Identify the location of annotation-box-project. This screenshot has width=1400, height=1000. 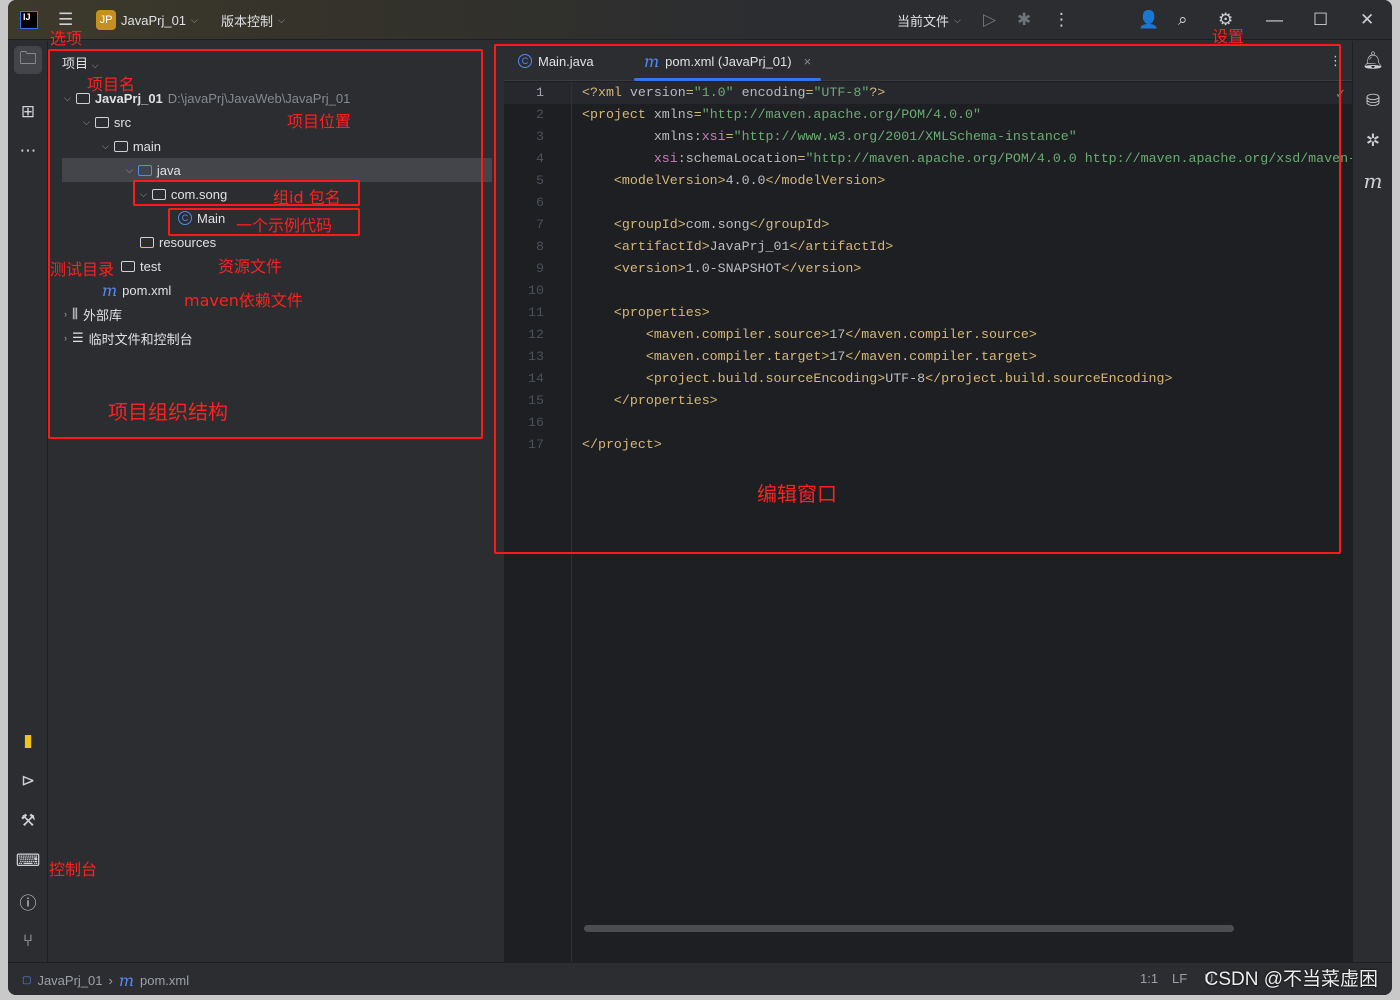
(265, 244).